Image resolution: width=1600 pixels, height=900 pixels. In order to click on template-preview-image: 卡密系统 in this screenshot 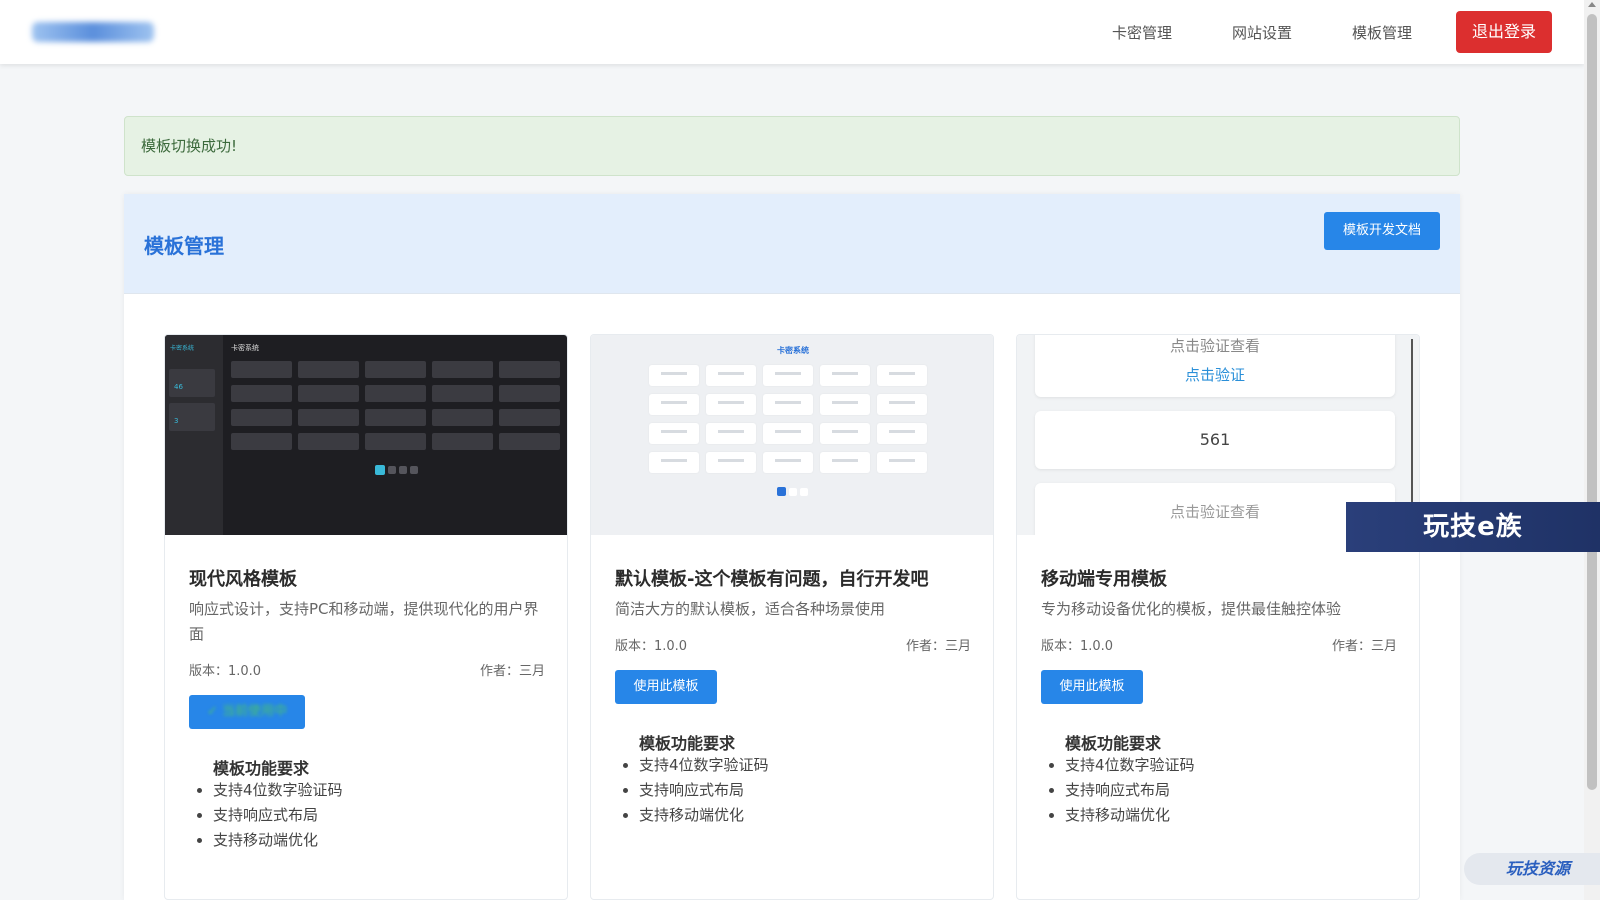, I will do `click(792, 435)`.